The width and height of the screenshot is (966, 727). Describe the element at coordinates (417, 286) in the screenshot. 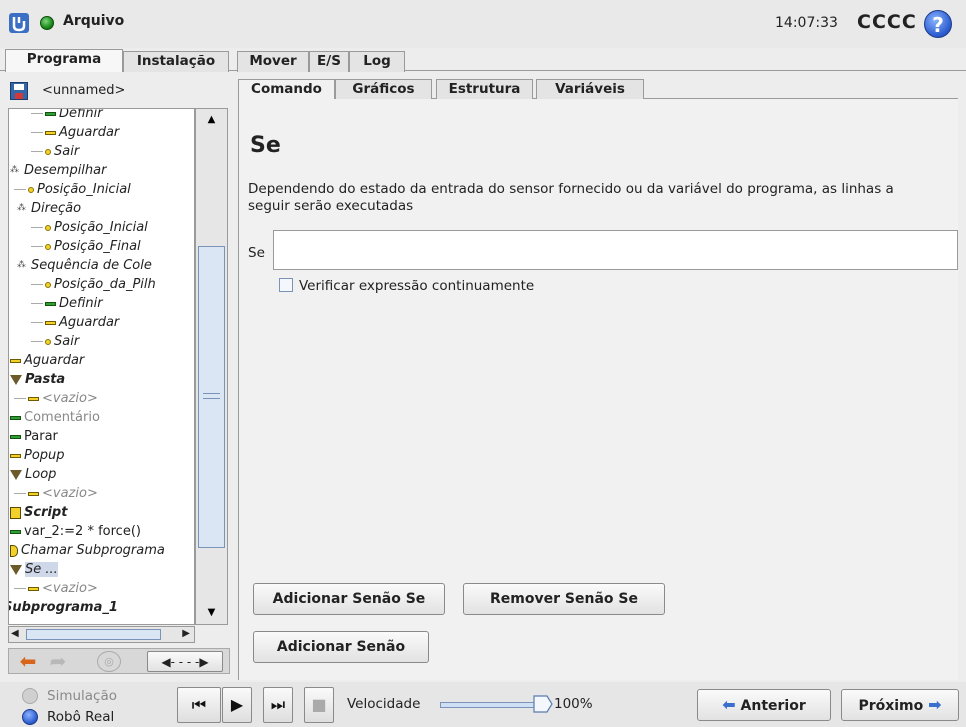

I see `check-continuously-label: Verificar expressão continuamente` at that location.